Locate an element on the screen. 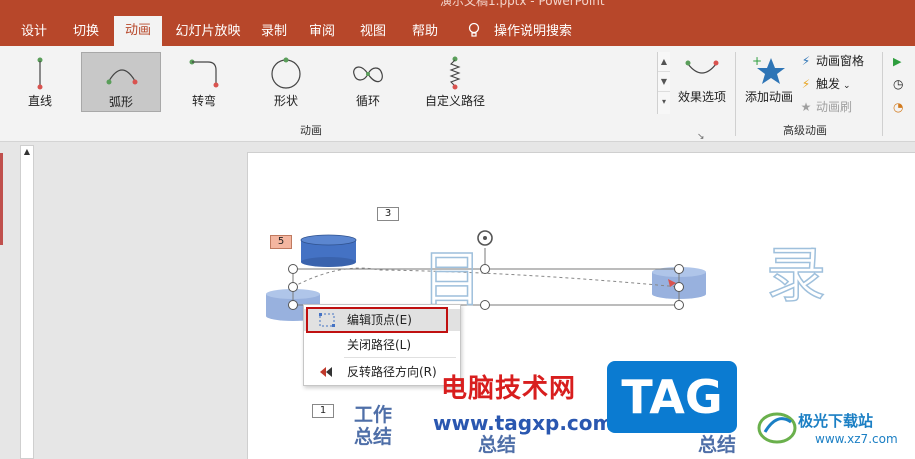 This screenshot has width=915, height=459. menu-item-close-path: 关闭路径(L) is located at coordinates (382, 345).